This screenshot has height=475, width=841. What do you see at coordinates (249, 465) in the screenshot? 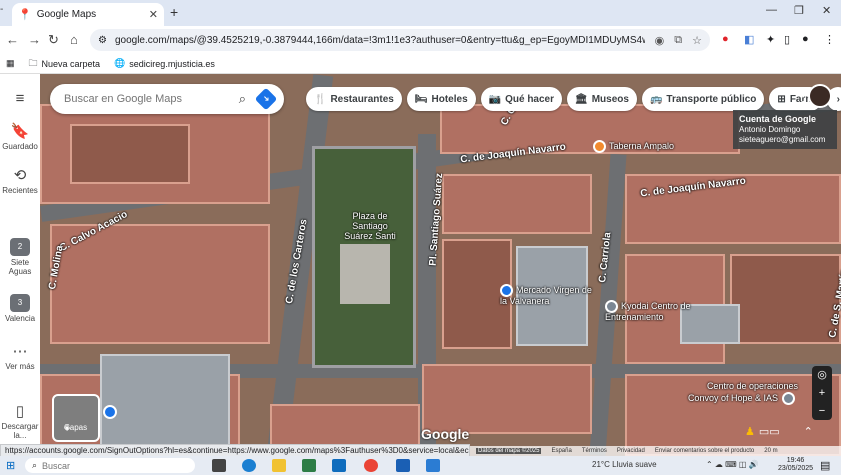
I see `edge-icon` at bounding box center [249, 465].